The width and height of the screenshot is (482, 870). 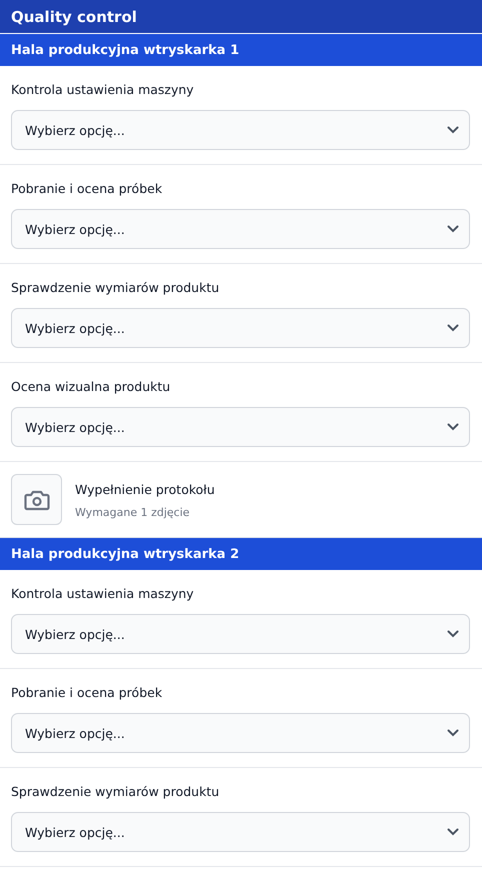 I want to click on section-header: Hala produkcyjna wtryskarka 2, so click(x=241, y=554).